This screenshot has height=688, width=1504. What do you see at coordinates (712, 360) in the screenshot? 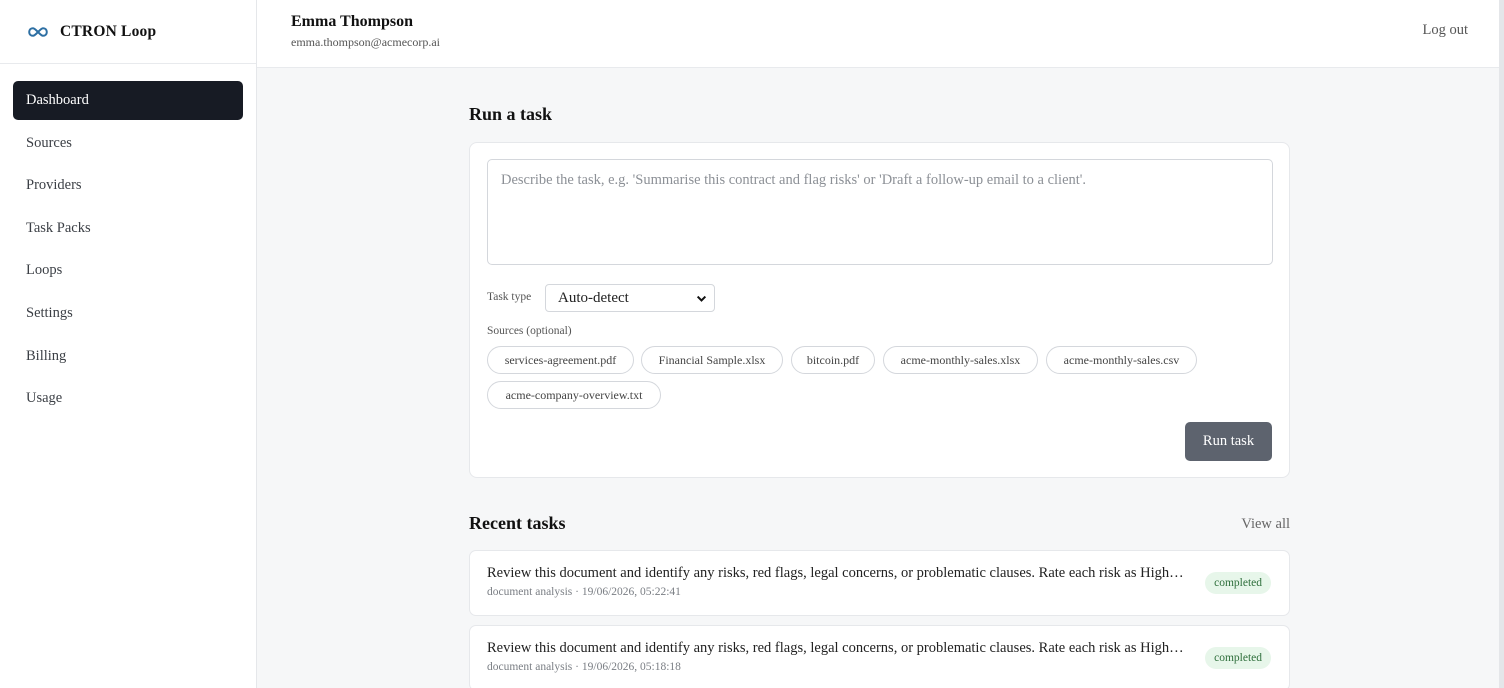
I see `source-chip: Financial Sample.xlsx` at bounding box center [712, 360].